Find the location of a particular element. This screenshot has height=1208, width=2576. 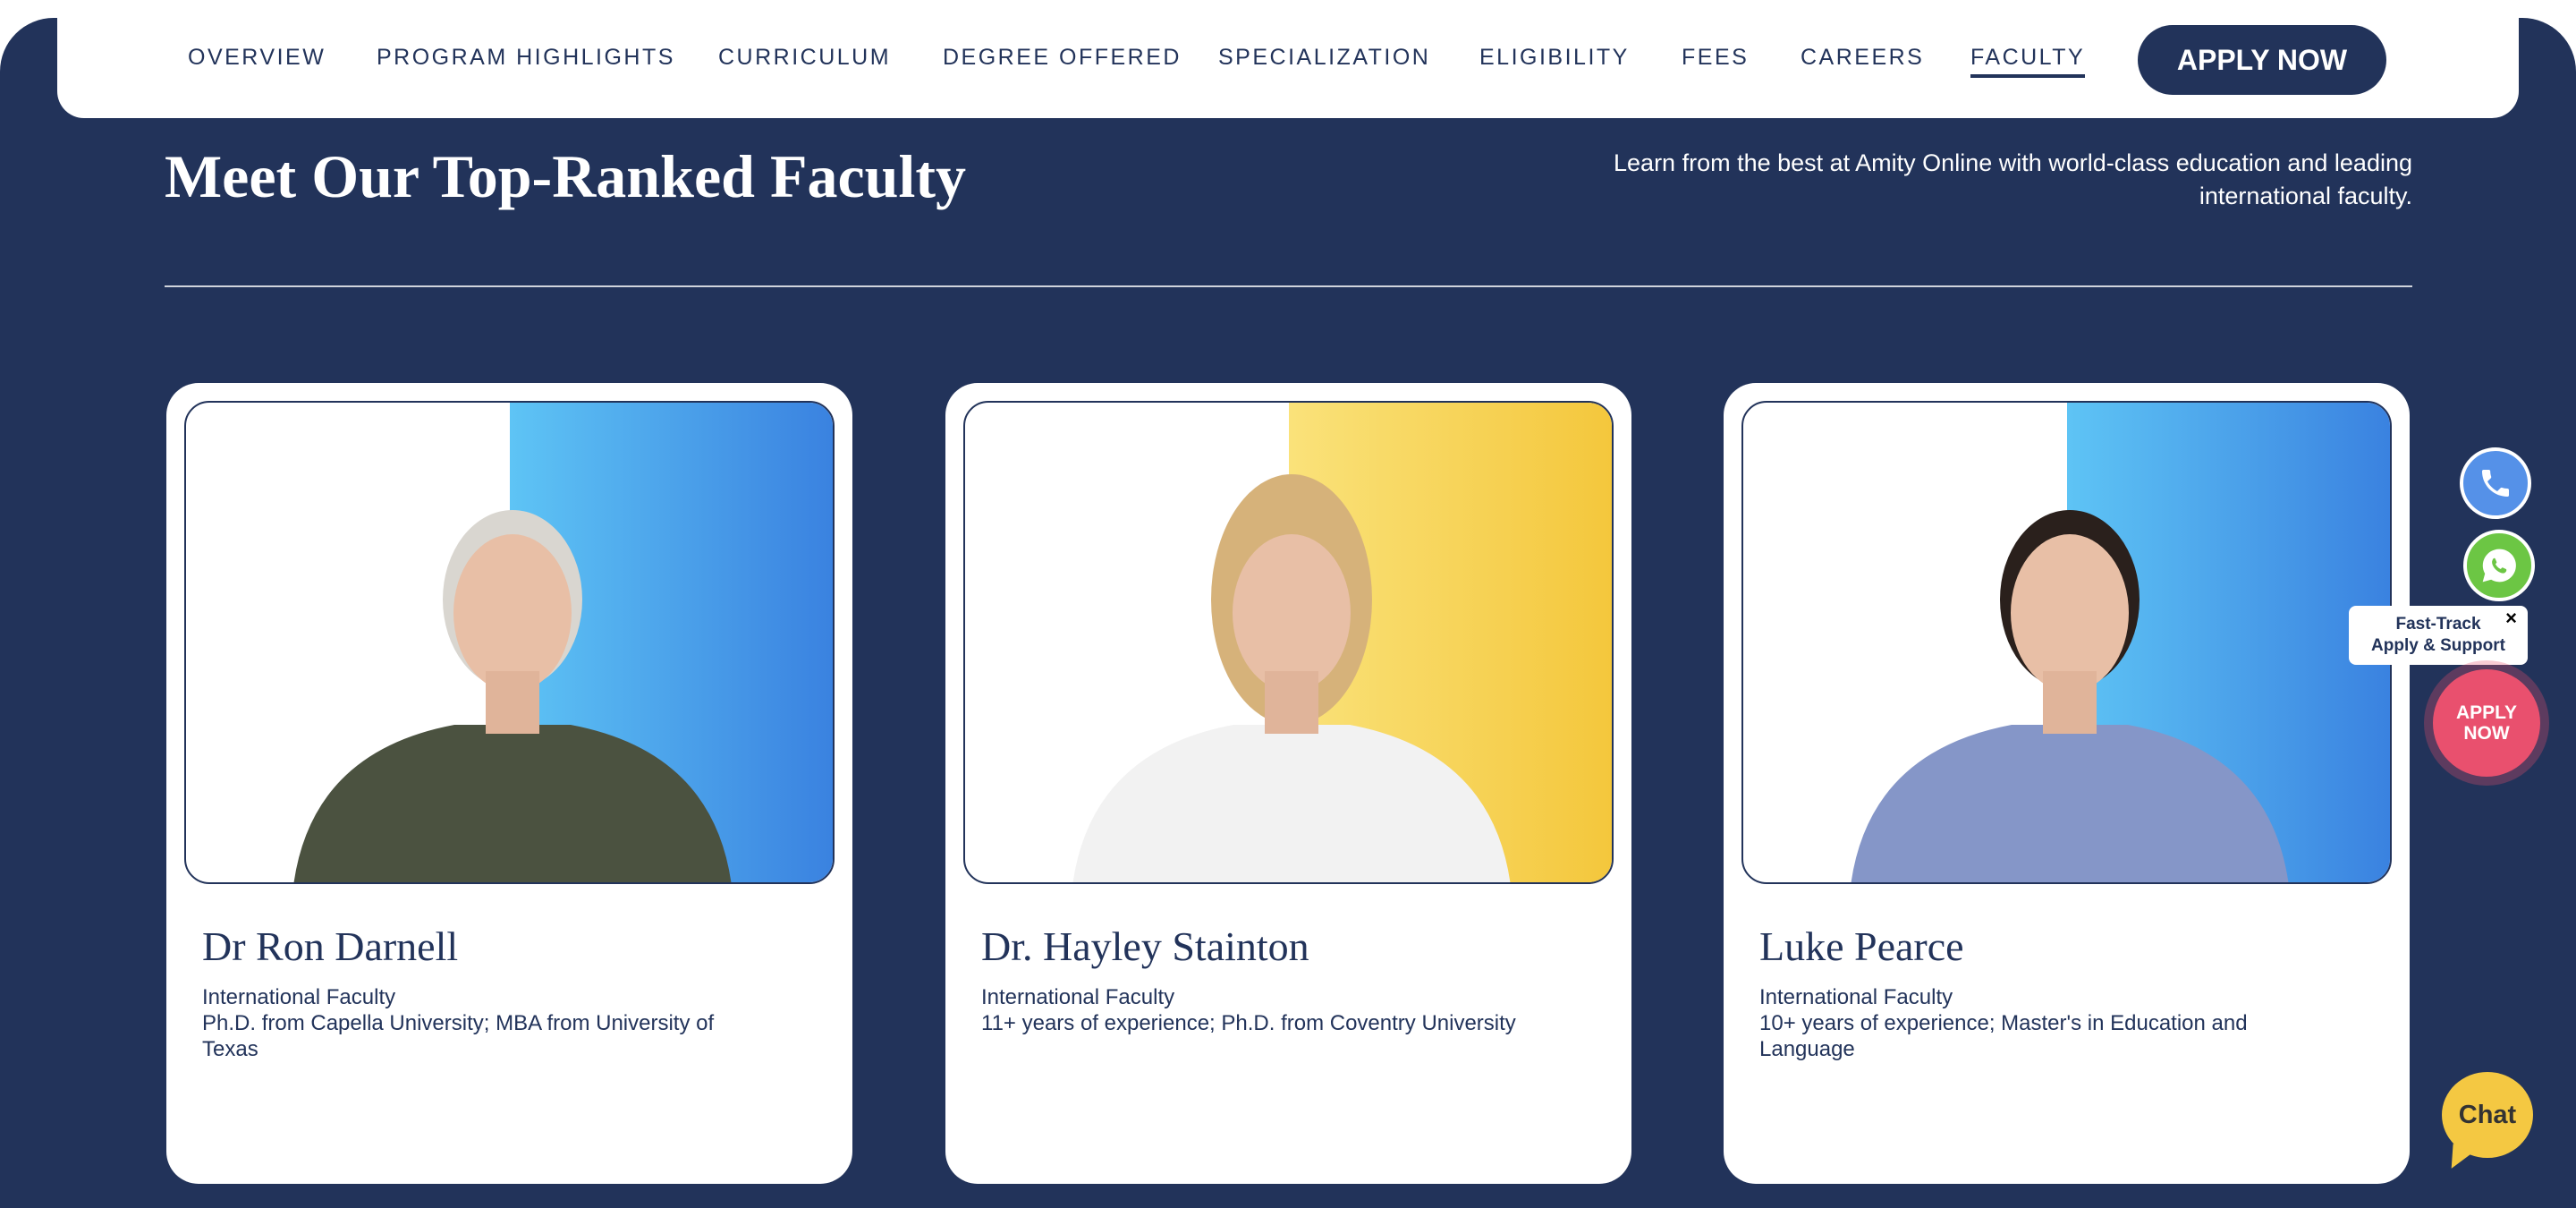

phone-button is located at coordinates (2495, 483).